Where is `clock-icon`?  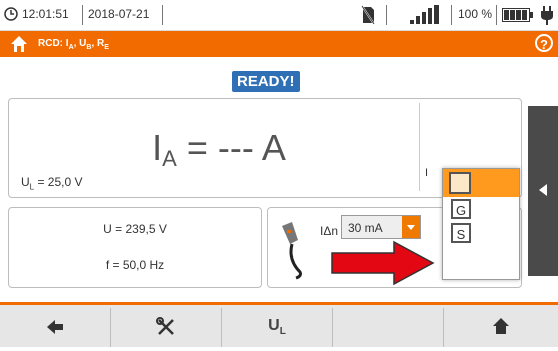
clock-icon is located at coordinates (11, 14).